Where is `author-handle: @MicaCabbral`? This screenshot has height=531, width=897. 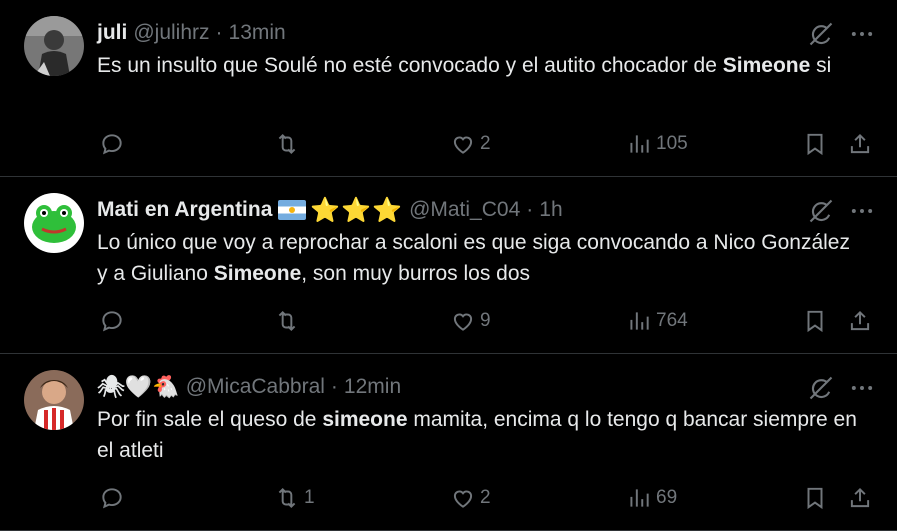 author-handle: @MicaCabbral is located at coordinates (255, 387).